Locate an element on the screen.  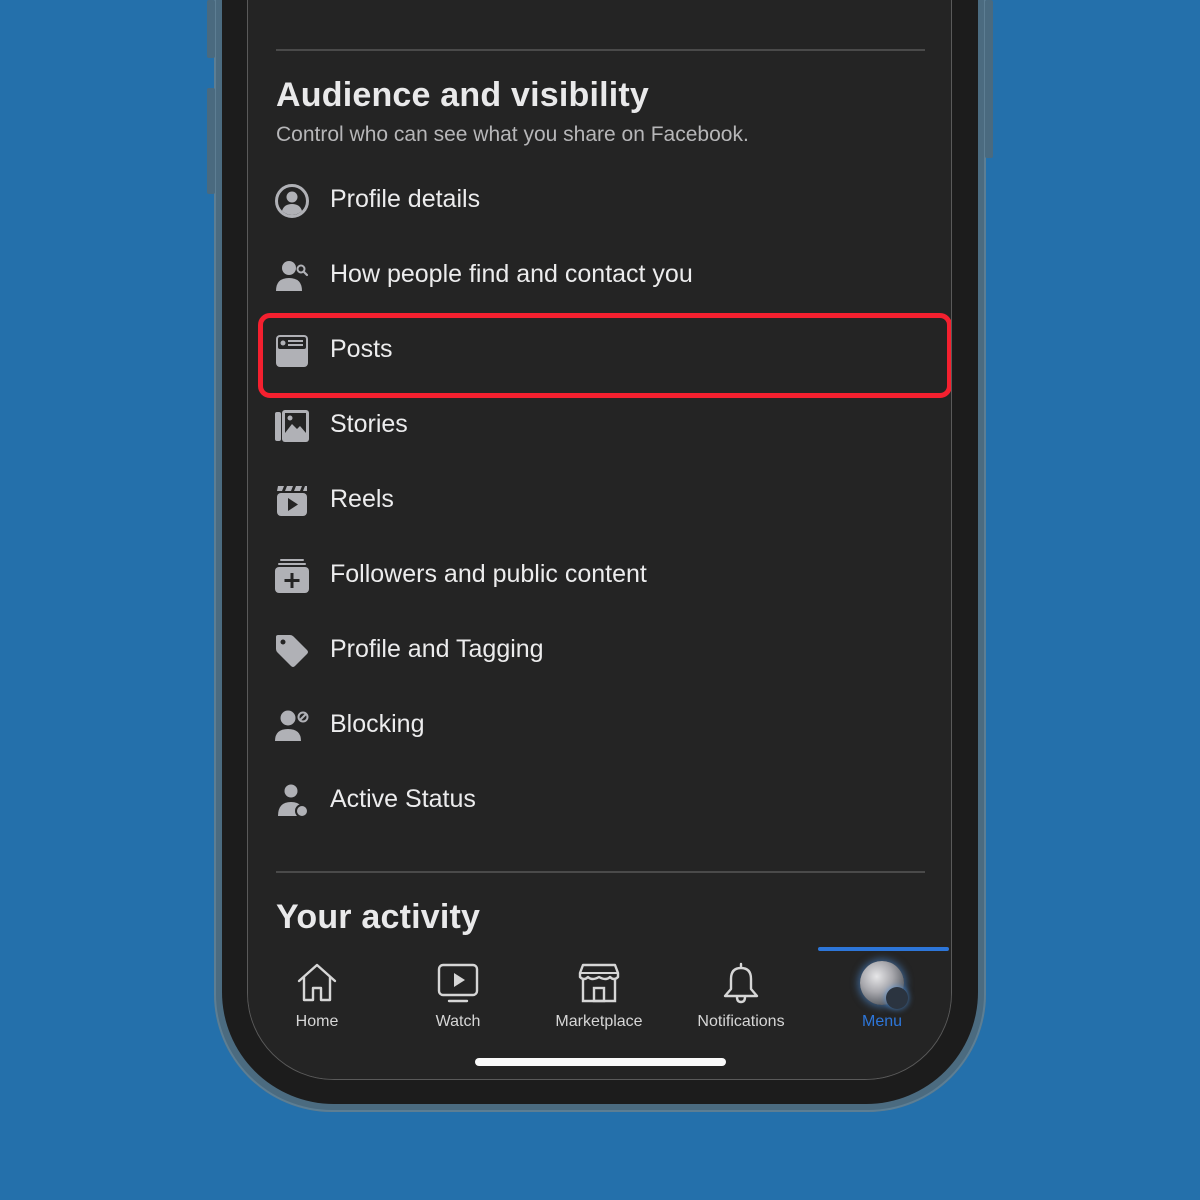
menu-item-label: Profile details is located at coordinates (405, 199).